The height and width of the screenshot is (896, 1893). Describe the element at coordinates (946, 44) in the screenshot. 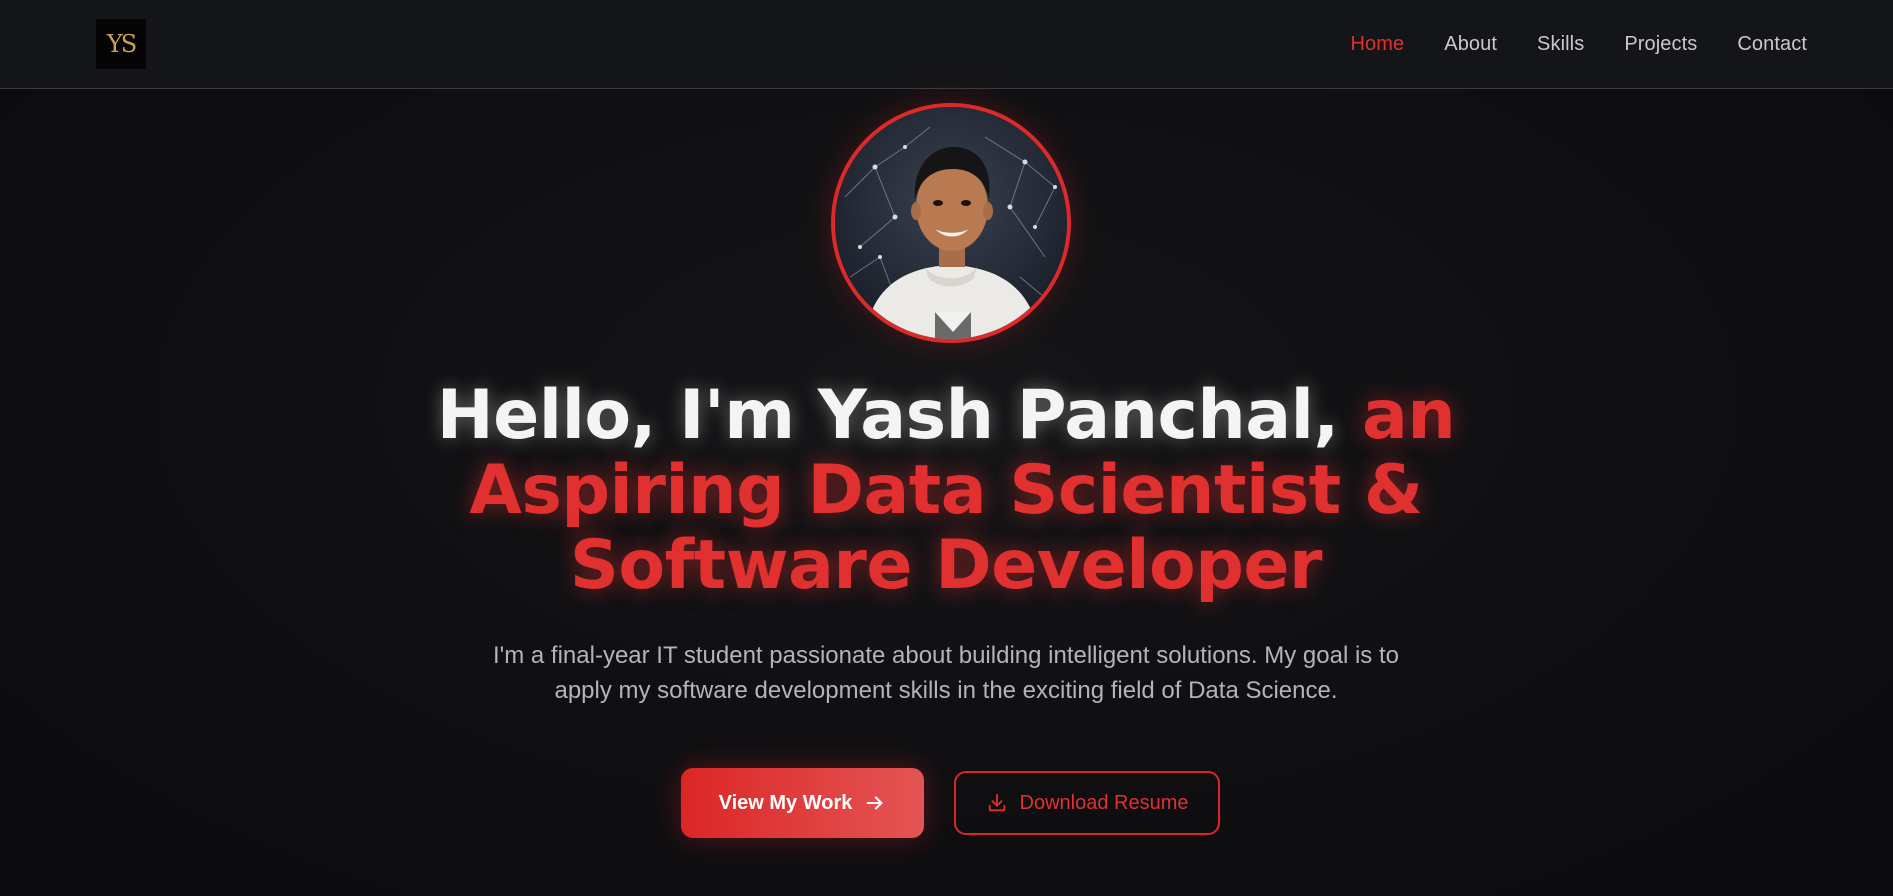

I see `navbar: YS Home About Skills Projects Contact` at that location.